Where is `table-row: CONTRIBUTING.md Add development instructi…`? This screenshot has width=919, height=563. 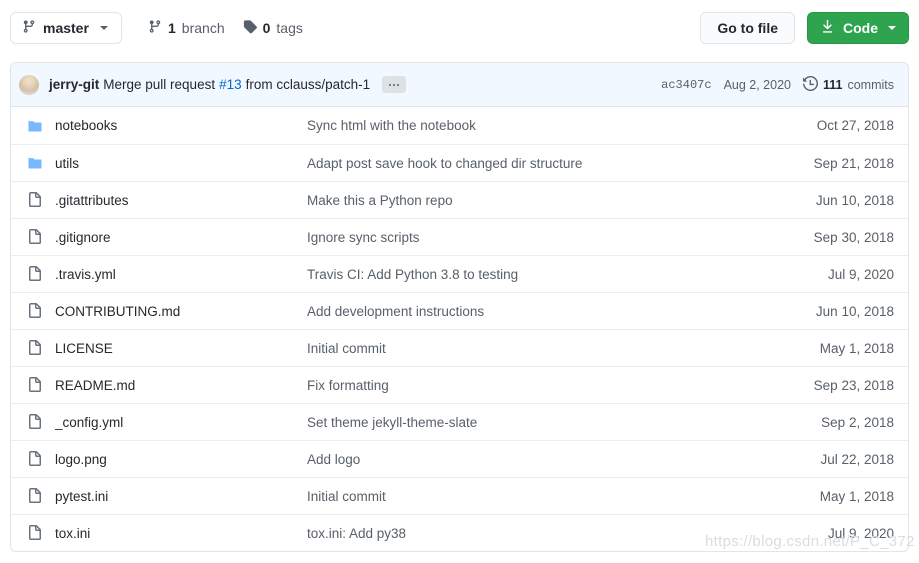 table-row: CONTRIBUTING.md Add development instructi… is located at coordinates (459, 310).